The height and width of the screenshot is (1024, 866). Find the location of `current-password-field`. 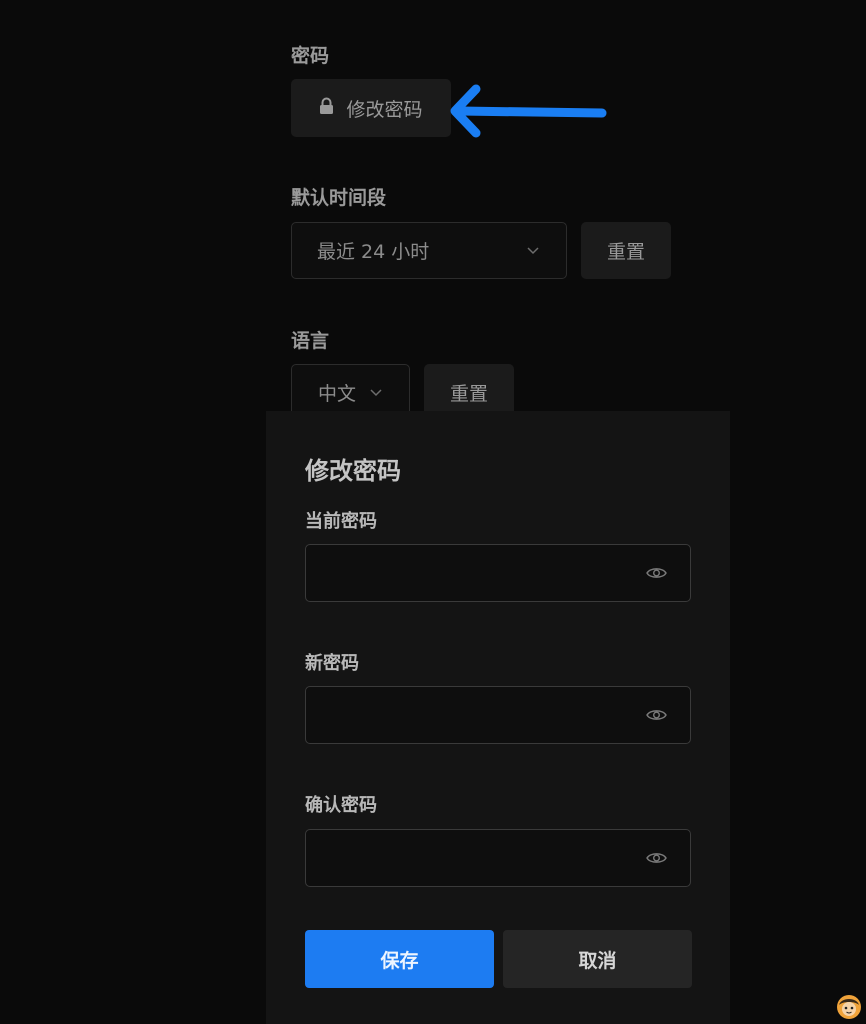

current-password-field is located at coordinates (498, 573).